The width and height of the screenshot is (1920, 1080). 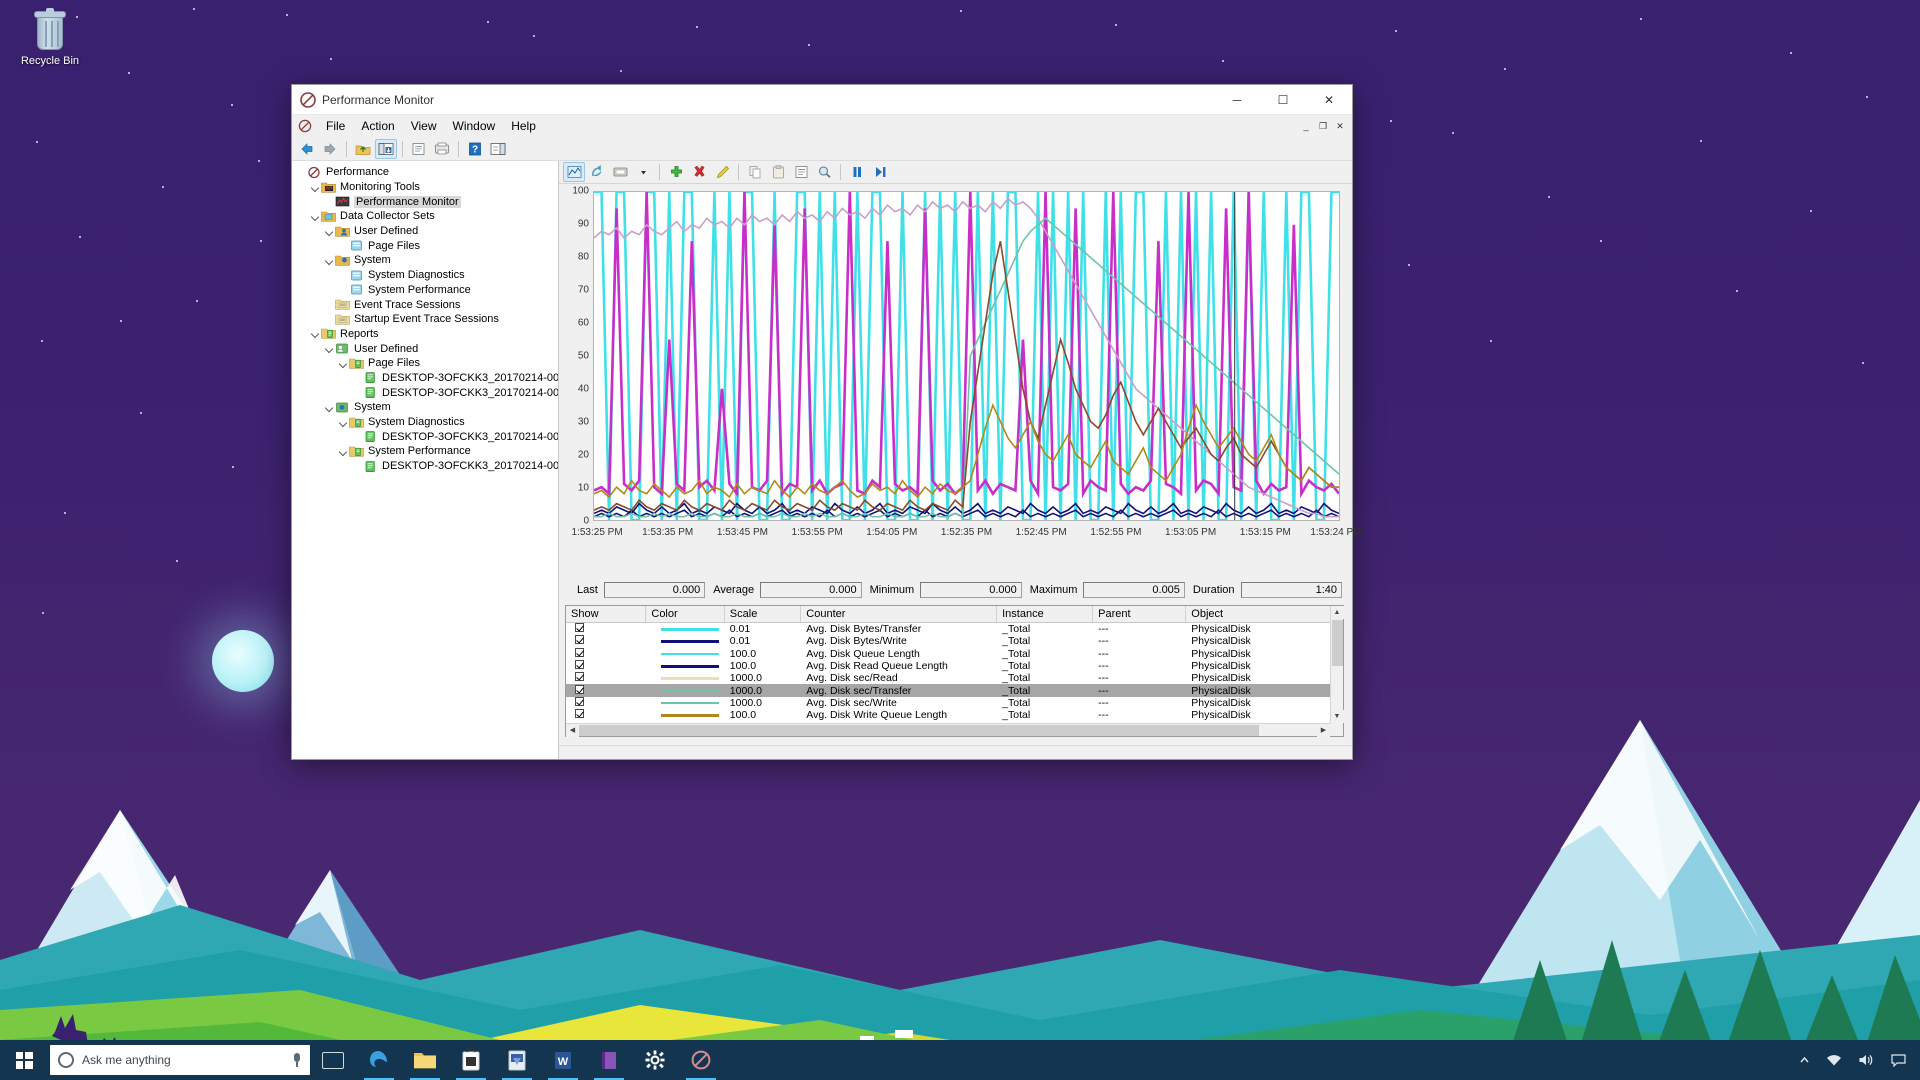 What do you see at coordinates (180, 1060) in the screenshot?
I see `search-input: Ask me anything` at bounding box center [180, 1060].